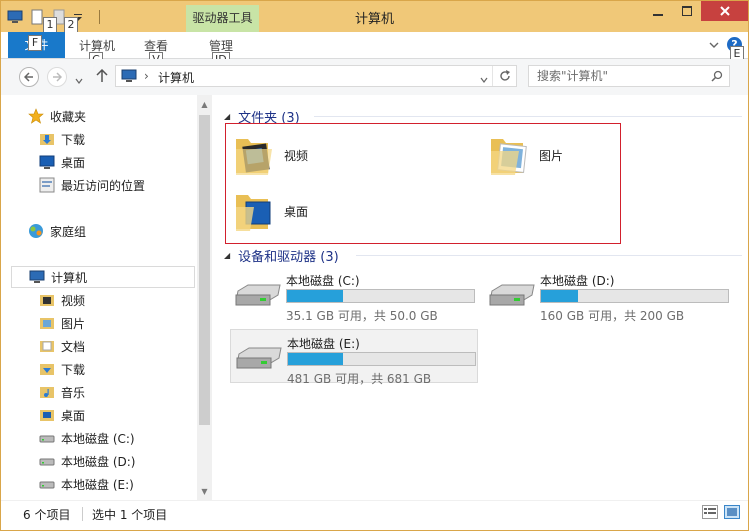 The image size is (749, 531). I want to click on breadcrumb-computer: 计算机, so click(176, 77).